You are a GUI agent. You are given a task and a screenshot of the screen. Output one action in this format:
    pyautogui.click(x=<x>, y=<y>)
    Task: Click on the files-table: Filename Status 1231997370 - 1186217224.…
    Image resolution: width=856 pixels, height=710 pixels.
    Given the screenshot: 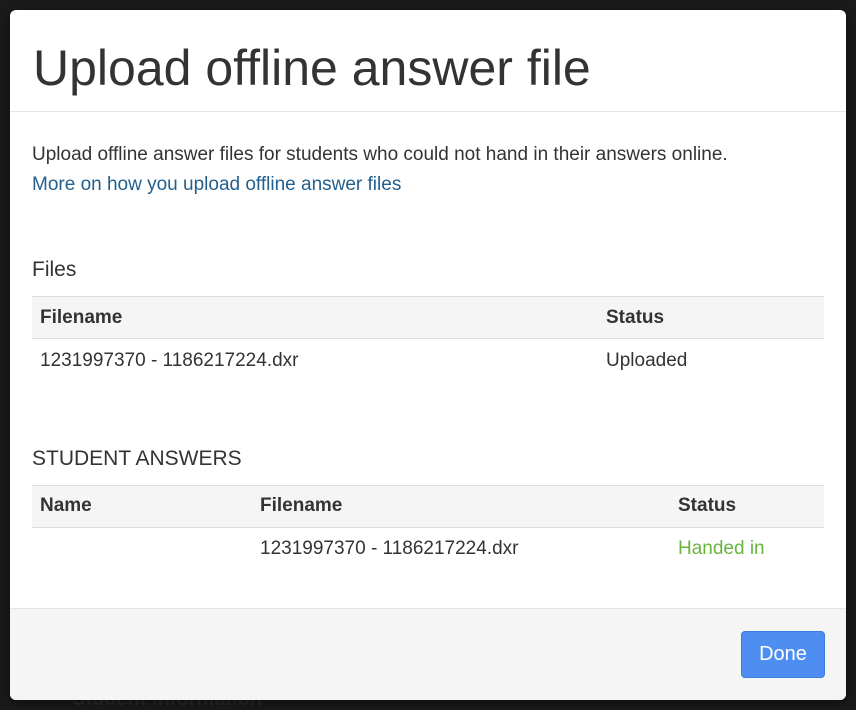 What is the action you would take?
    pyautogui.click(x=428, y=339)
    